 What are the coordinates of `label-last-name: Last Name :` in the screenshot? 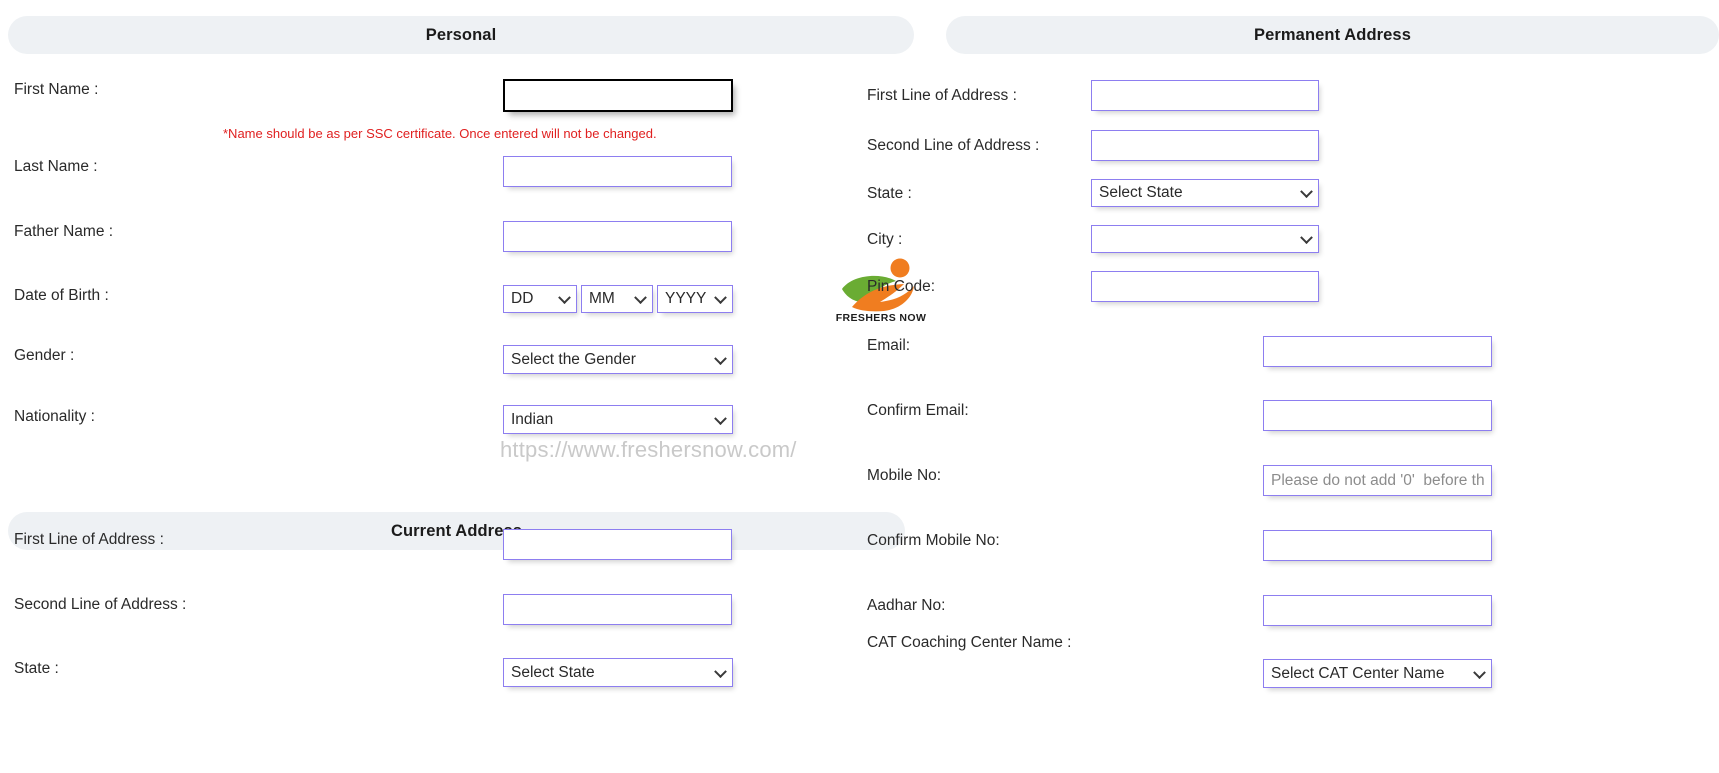 It's located at (56, 166).